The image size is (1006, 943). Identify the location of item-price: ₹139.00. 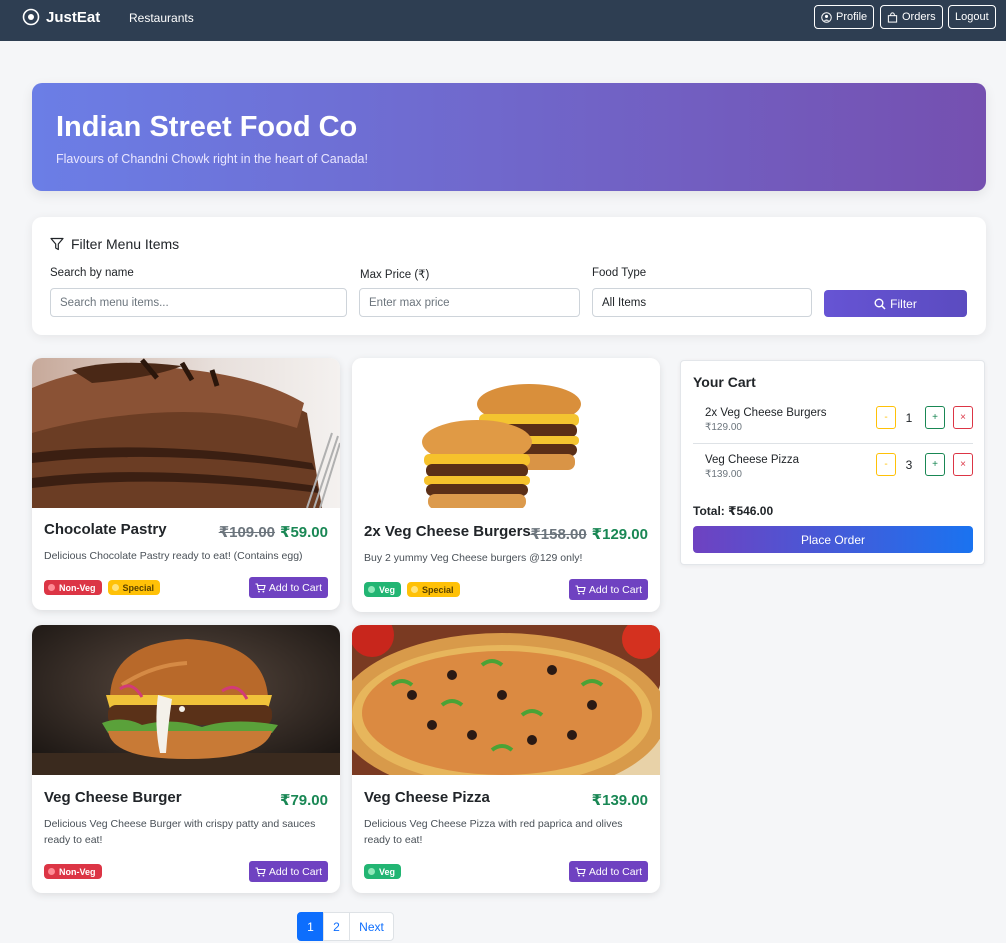
(620, 800).